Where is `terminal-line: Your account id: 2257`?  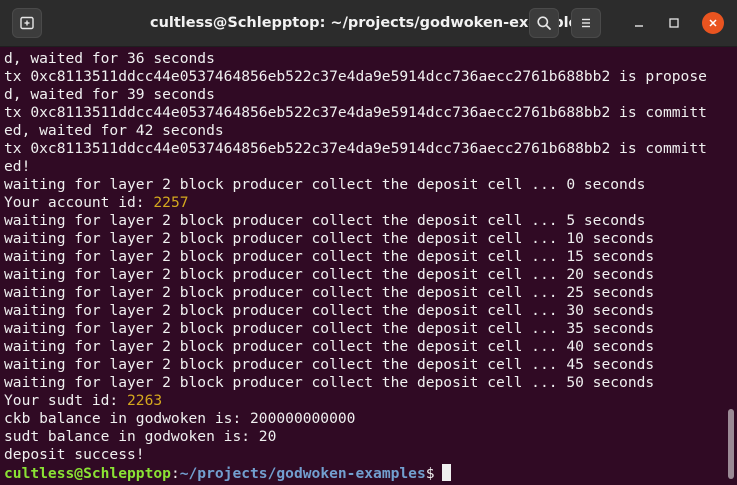
terminal-line: Your account id: 2257 is located at coordinates (364, 203).